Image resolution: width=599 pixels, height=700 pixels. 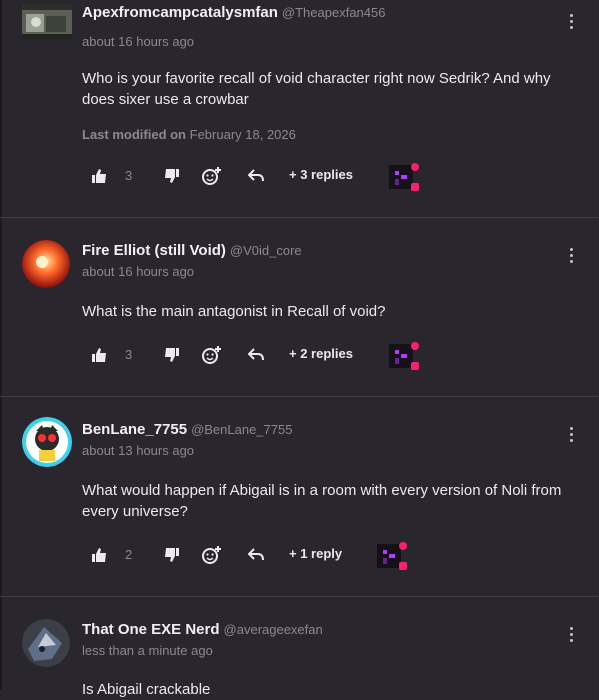 I want to click on username: Apexfromcampcatalysmfan, so click(x=180, y=12).